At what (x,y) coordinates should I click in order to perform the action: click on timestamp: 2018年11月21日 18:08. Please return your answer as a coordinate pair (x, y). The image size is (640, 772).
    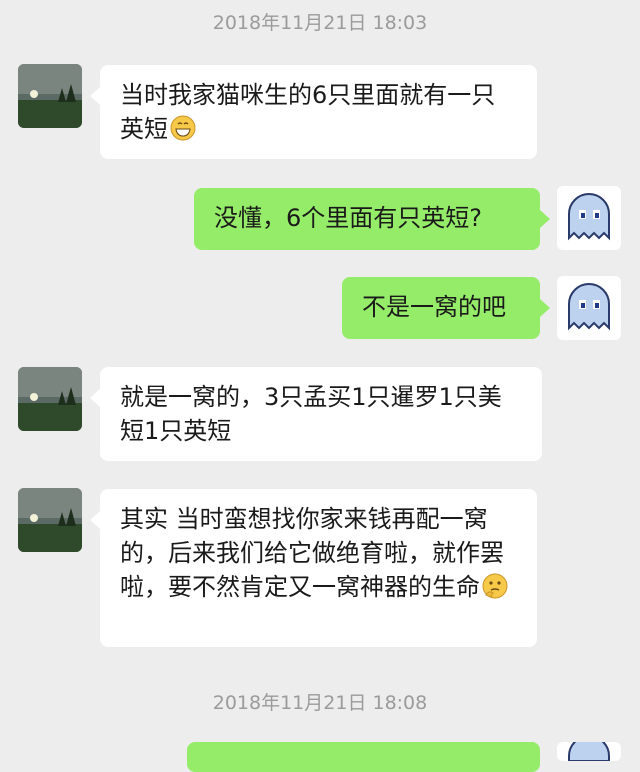
    Looking at the image, I should click on (320, 703).